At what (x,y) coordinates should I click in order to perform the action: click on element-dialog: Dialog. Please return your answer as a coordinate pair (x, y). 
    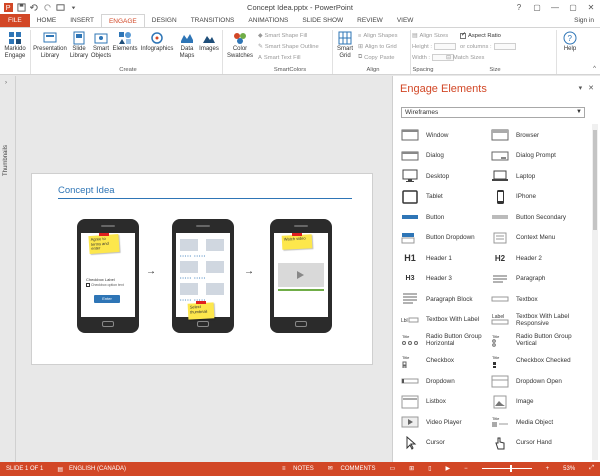
    Looking at the image, I should click on (447, 156).